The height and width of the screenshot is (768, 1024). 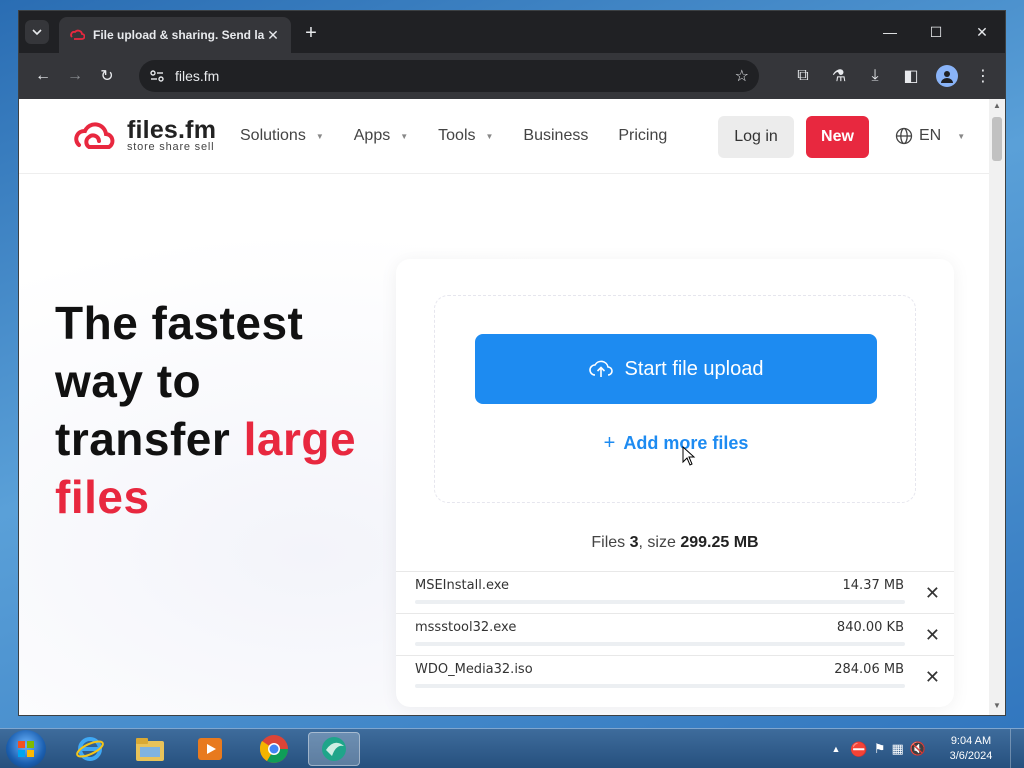 I want to click on new-tab-button: +, so click(x=311, y=33).